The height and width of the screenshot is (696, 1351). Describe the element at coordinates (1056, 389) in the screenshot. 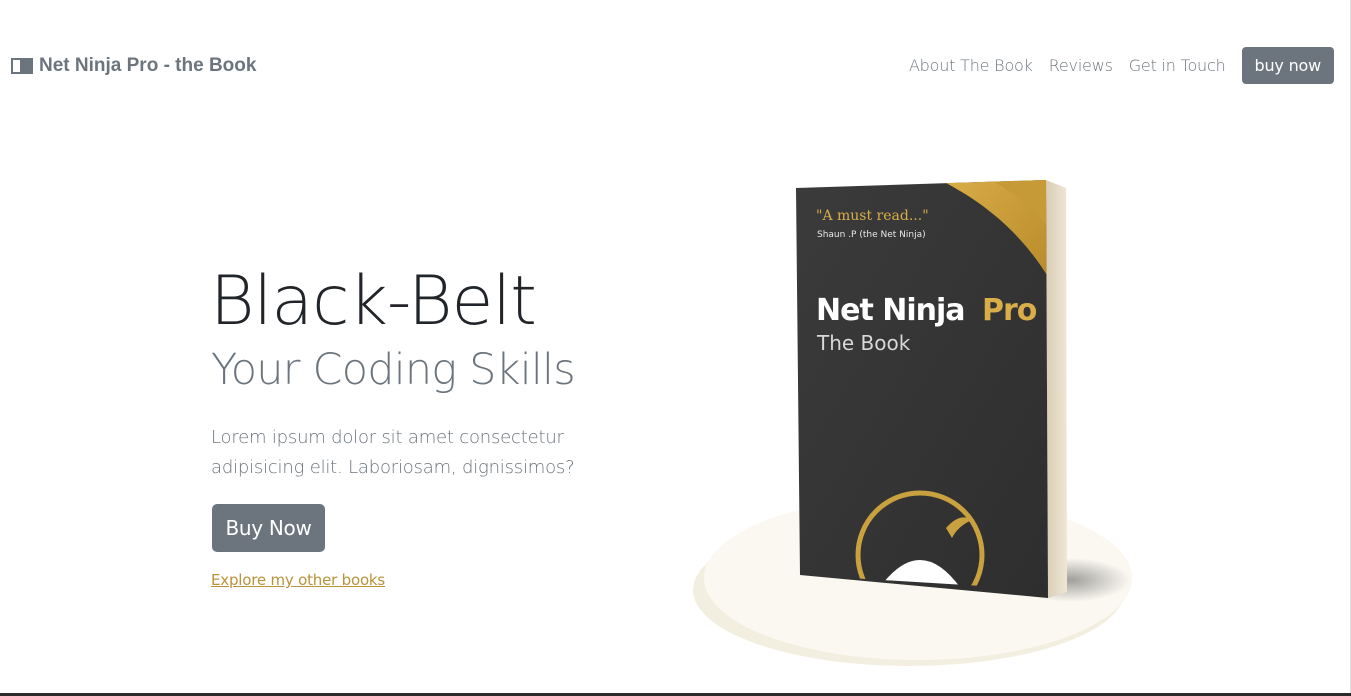

I see `book-pages` at that location.